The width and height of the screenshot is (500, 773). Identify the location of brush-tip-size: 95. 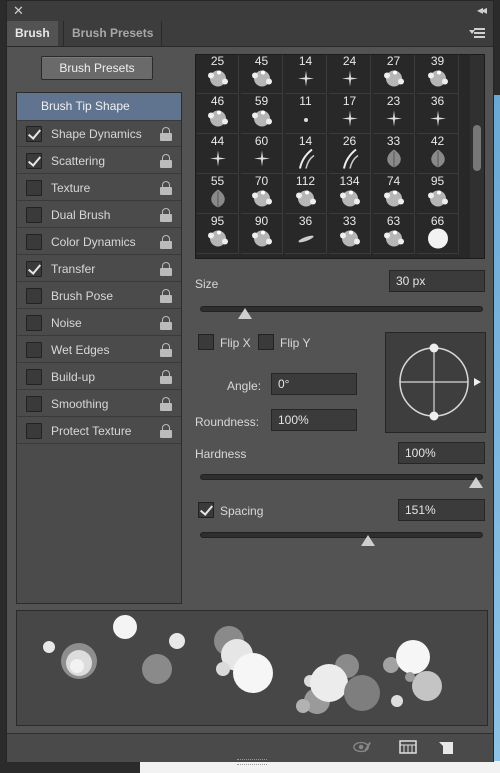
(437, 181).